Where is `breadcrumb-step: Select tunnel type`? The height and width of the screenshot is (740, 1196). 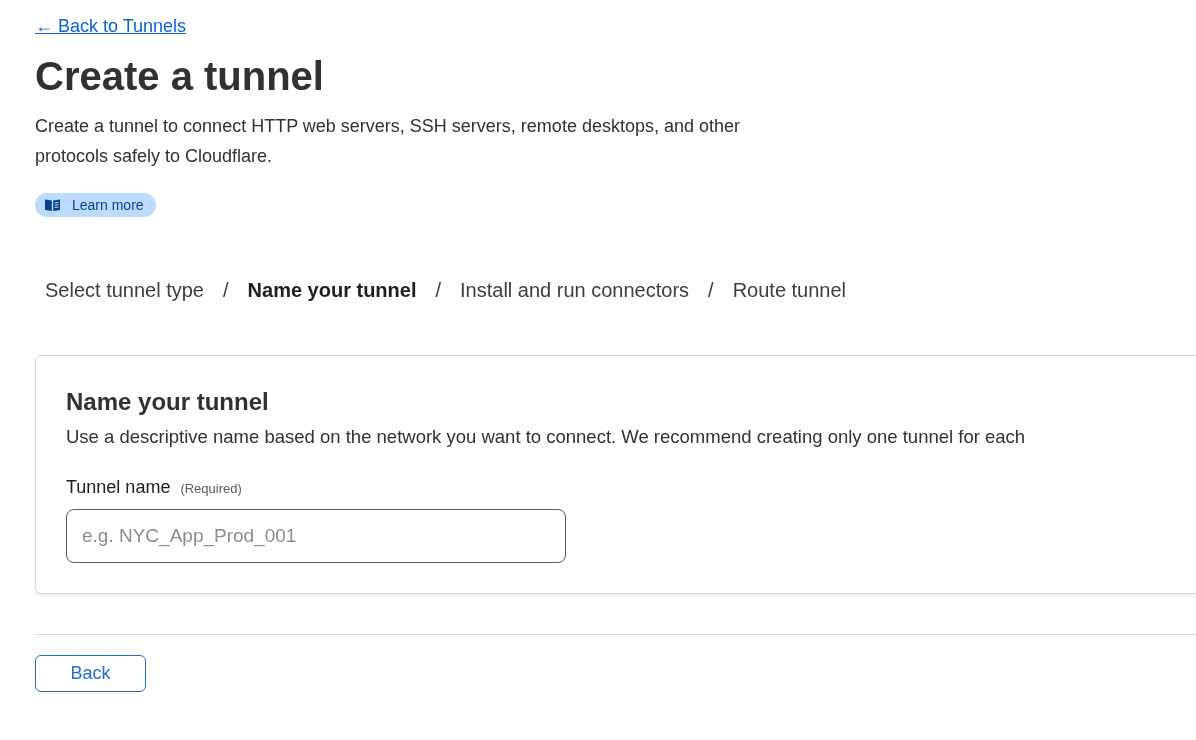 breadcrumb-step: Select tunnel type is located at coordinates (124, 290).